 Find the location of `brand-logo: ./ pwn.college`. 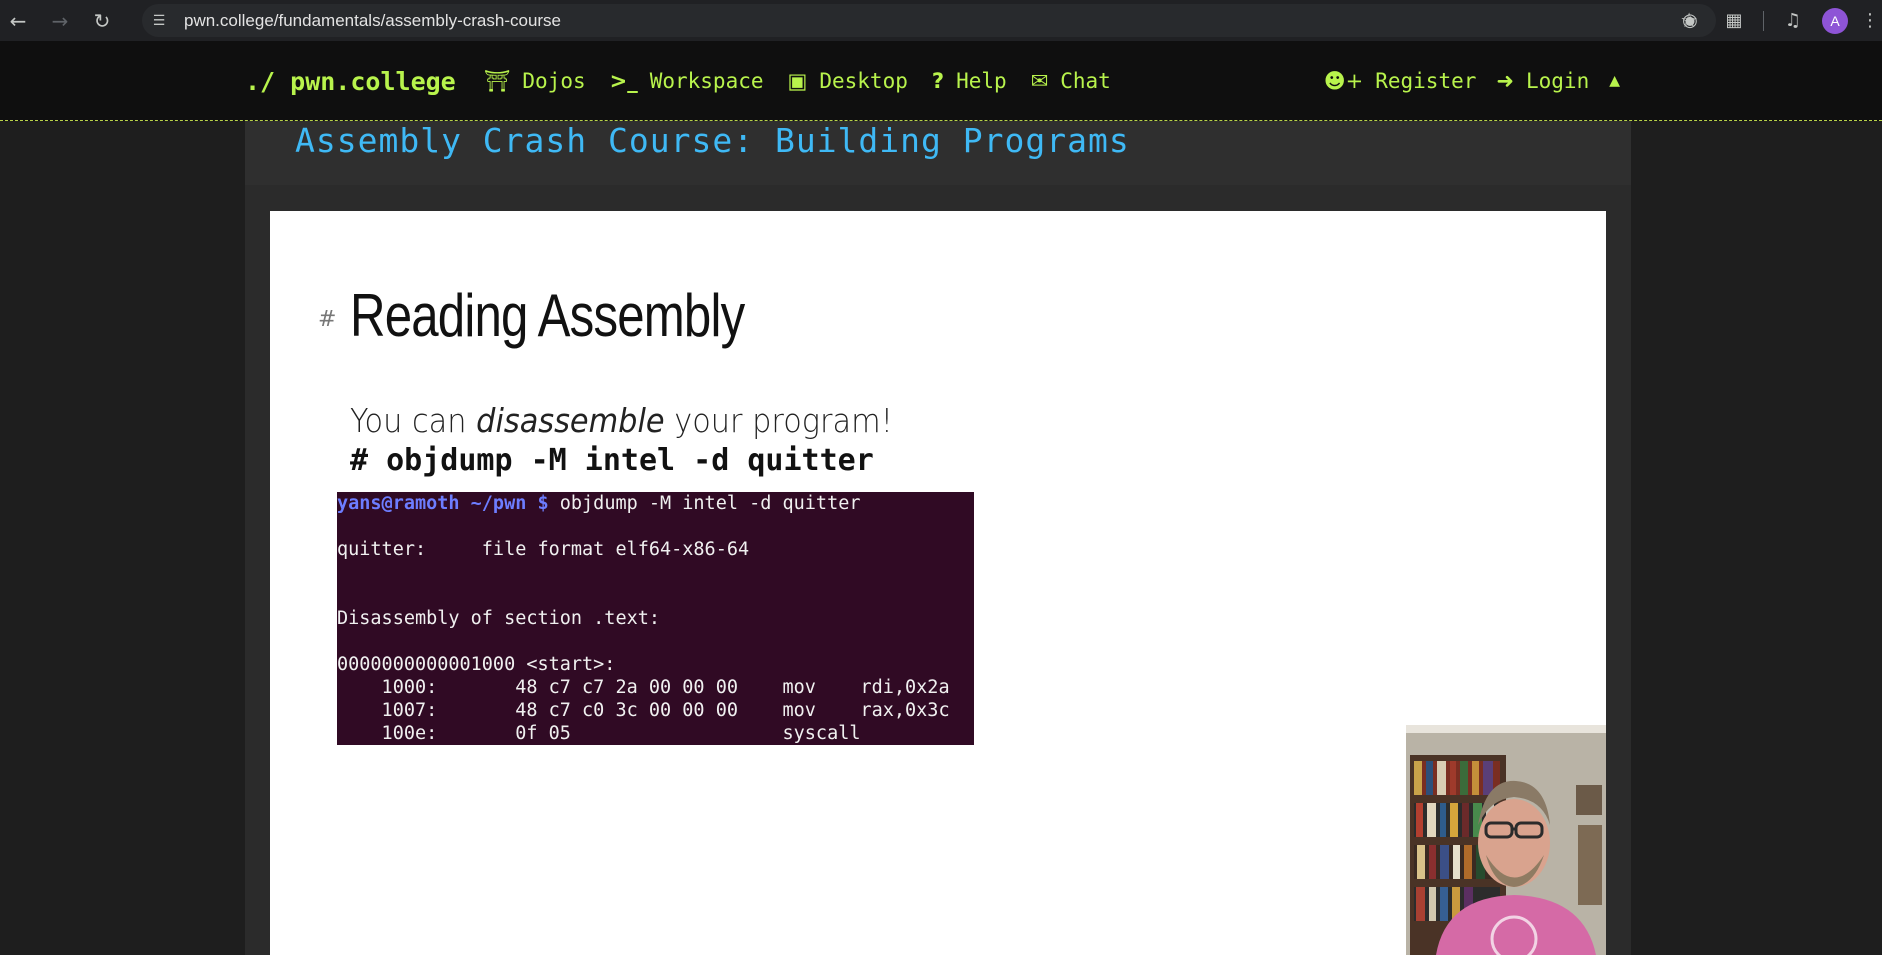

brand-logo: ./ pwn.college is located at coordinates (350, 81).